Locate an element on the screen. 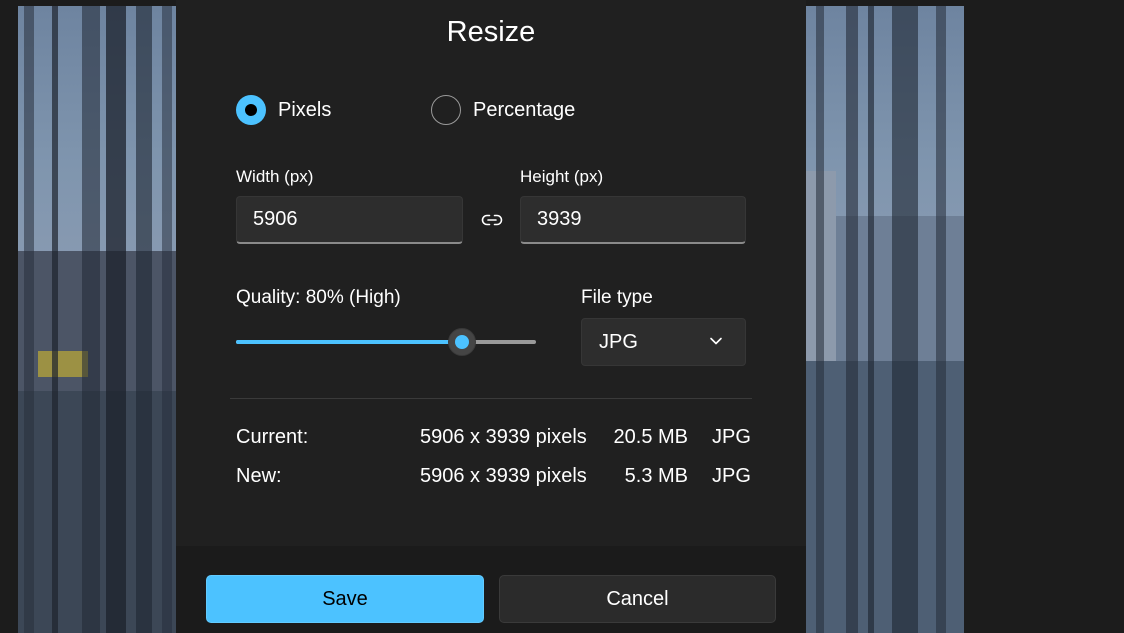  quality-slider is located at coordinates (386, 342).